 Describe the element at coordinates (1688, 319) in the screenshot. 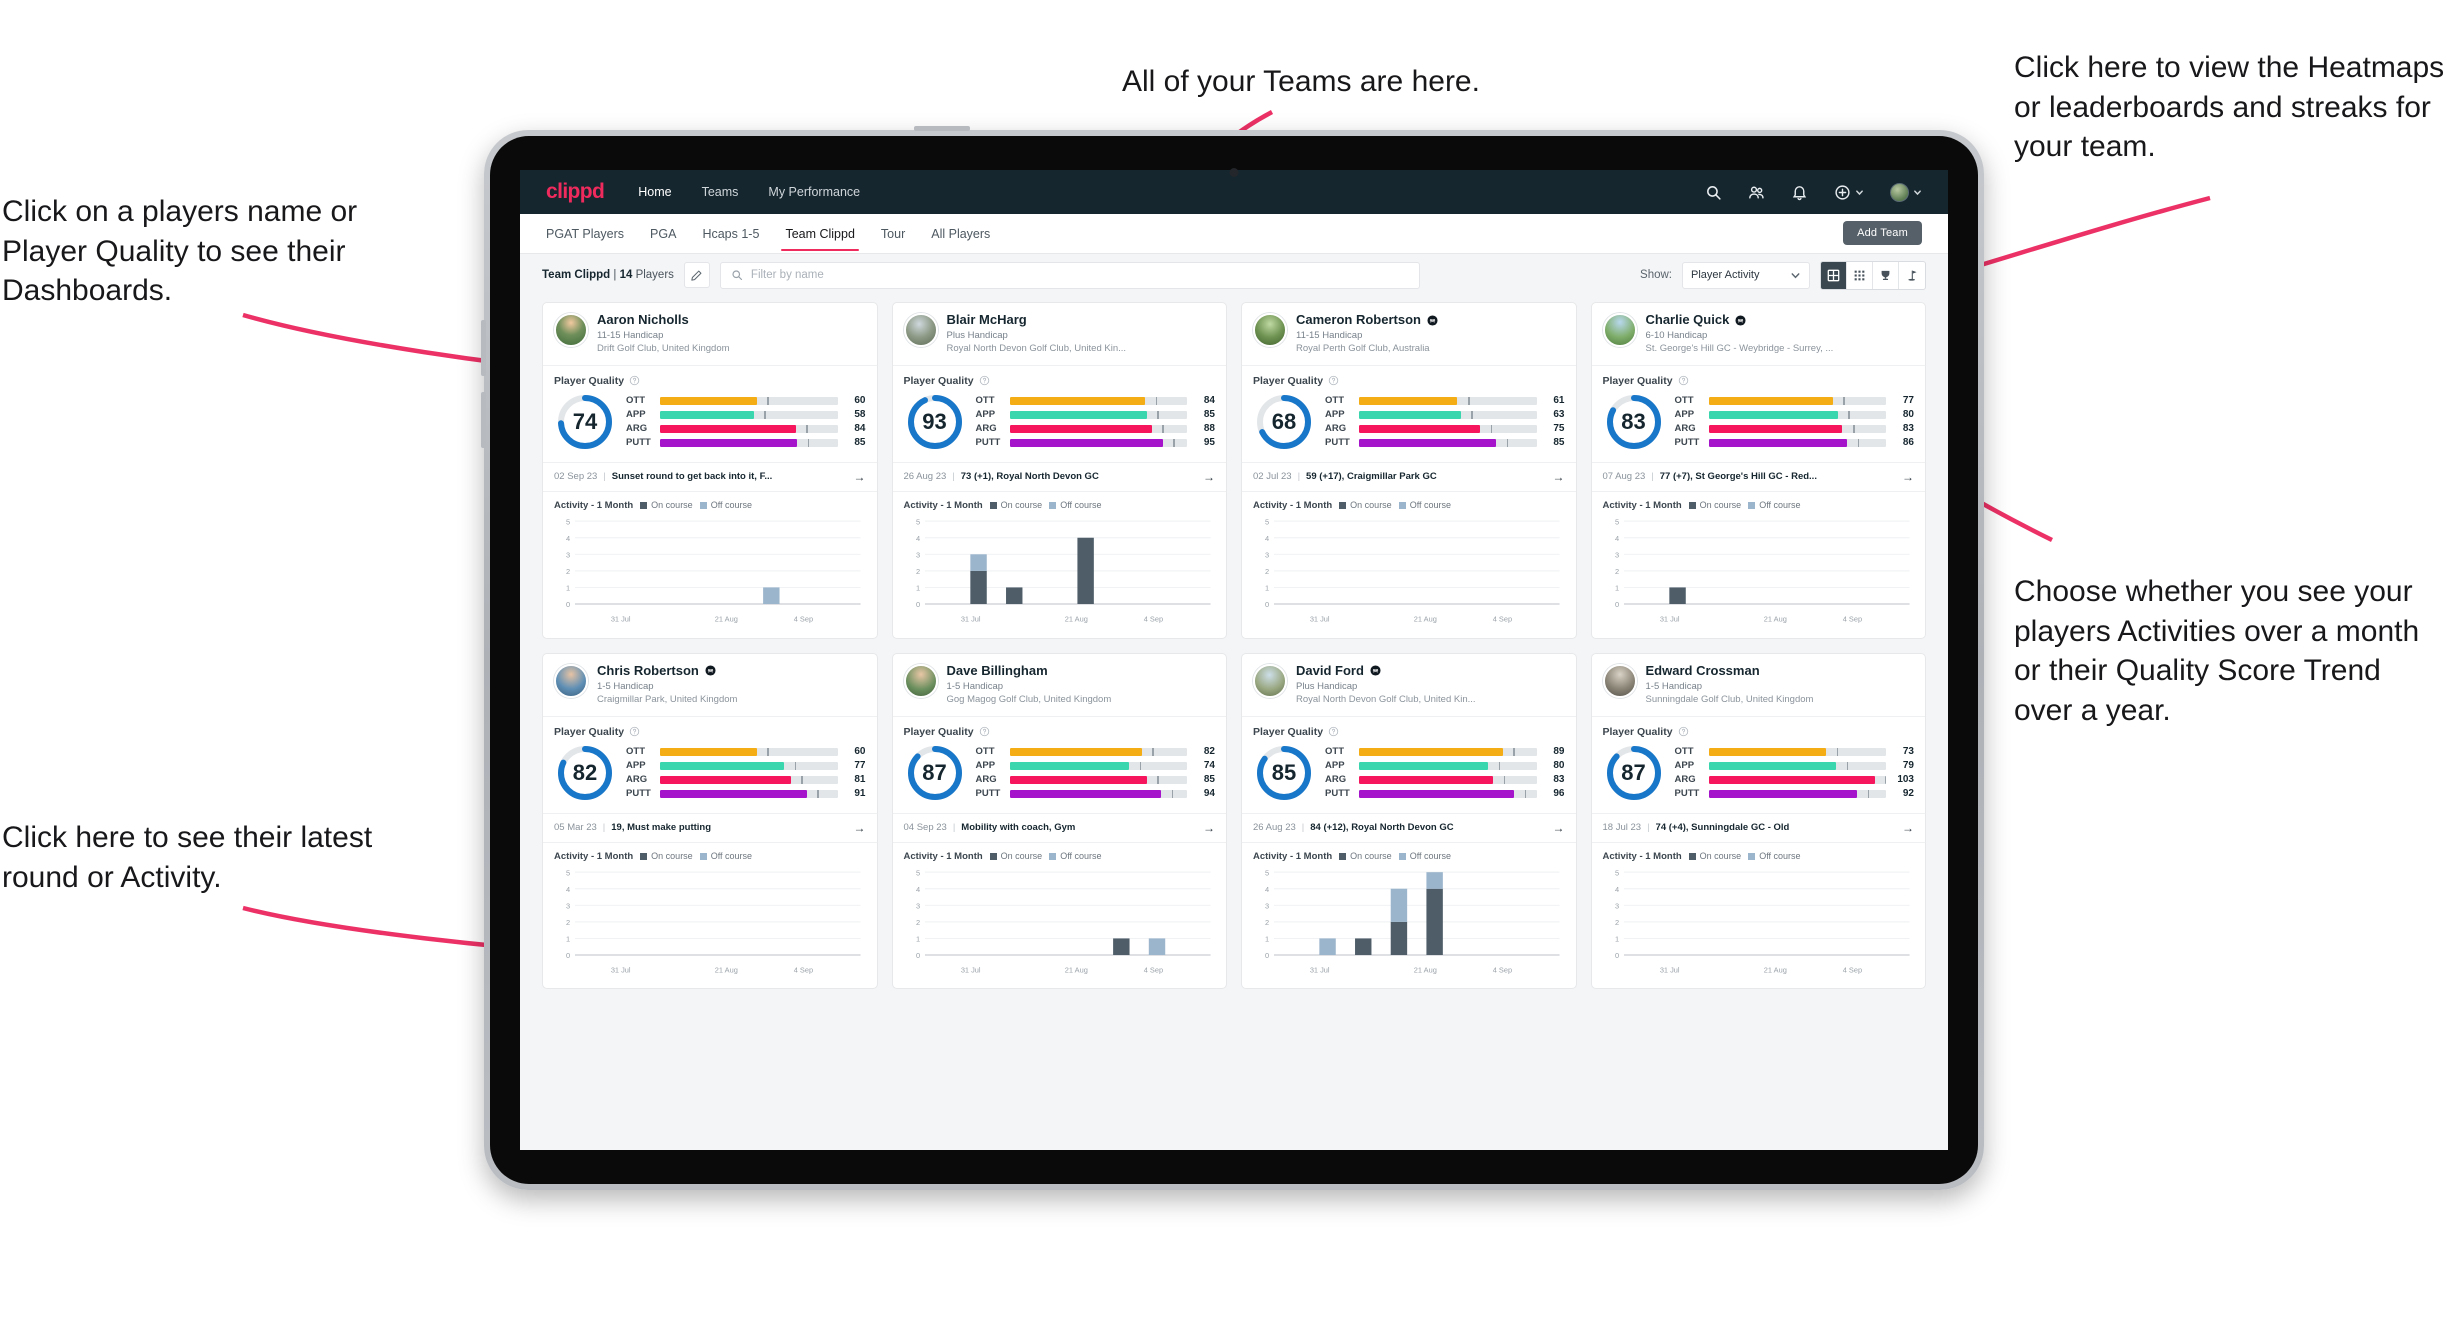

I see `player-name: Charlie Quick` at that location.